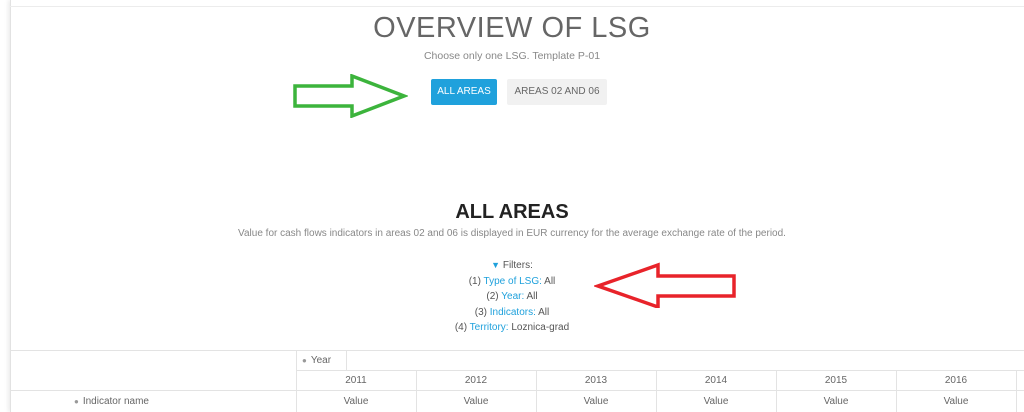 The height and width of the screenshot is (412, 1024). Describe the element at coordinates (532, 296) in the screenshot. I see `filter-year-value: All` at that location.